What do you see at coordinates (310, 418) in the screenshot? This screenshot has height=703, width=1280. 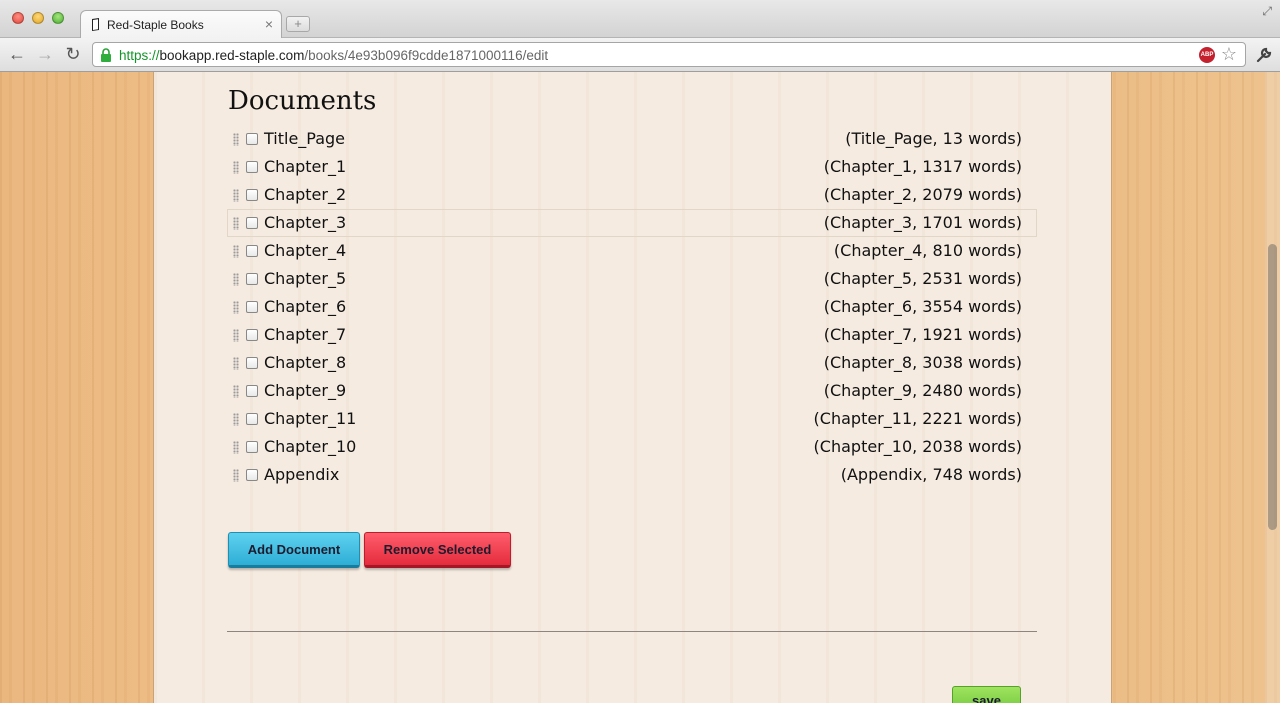 I see `document-name: Chapter_11` at bounding box center [310, 418].